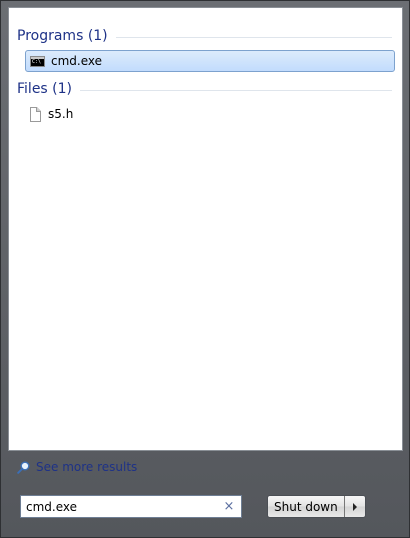 This screenshot has height=538, width=410. I want to click on result-item-cmd: cmd.exe, so click(210, 61).